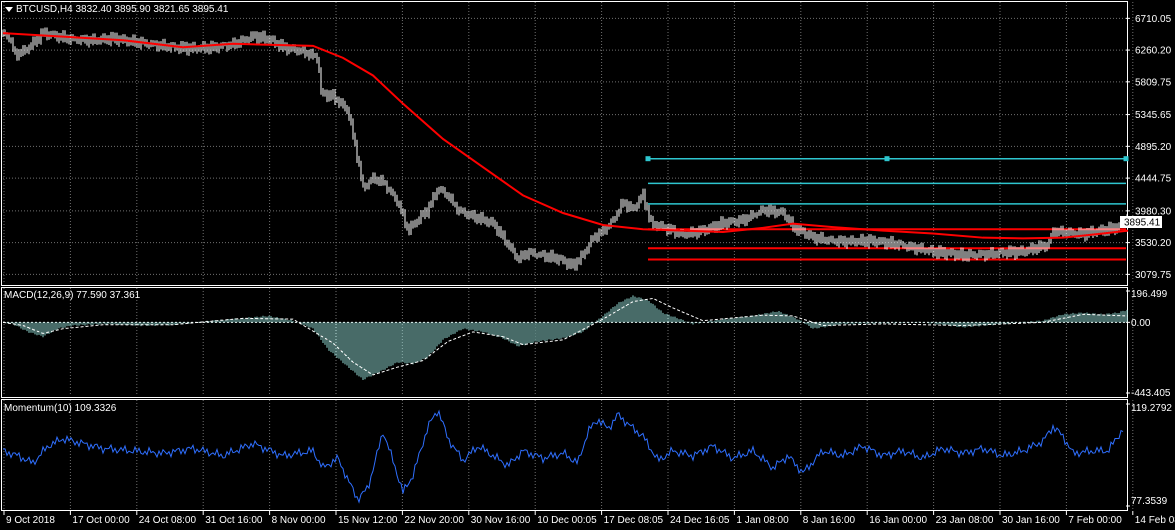 The height and width of the screenshot is (530, 1175). What do you see at coordinates (1153, 51) in the screenshot?
I see `price-axis-label: 6260.20` at bounding box center [1153, 51].